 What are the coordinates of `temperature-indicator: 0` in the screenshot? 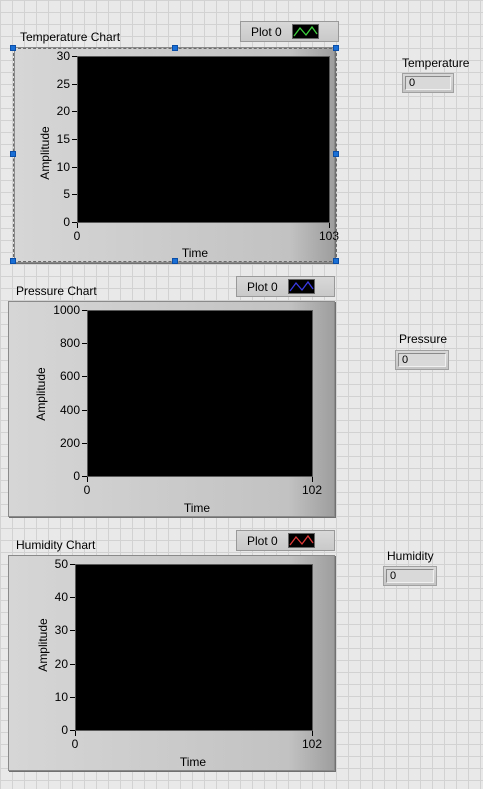 It's located at (428, 83).